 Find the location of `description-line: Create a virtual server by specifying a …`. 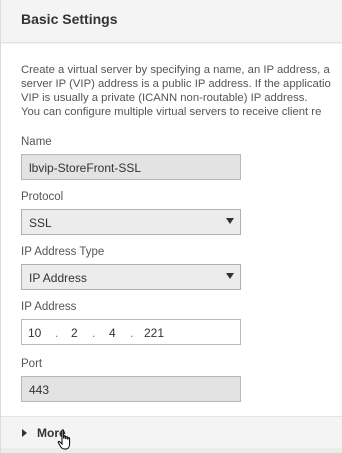

description-line: Create a virtual server by specifying a … is located at coordinates (175, 70).